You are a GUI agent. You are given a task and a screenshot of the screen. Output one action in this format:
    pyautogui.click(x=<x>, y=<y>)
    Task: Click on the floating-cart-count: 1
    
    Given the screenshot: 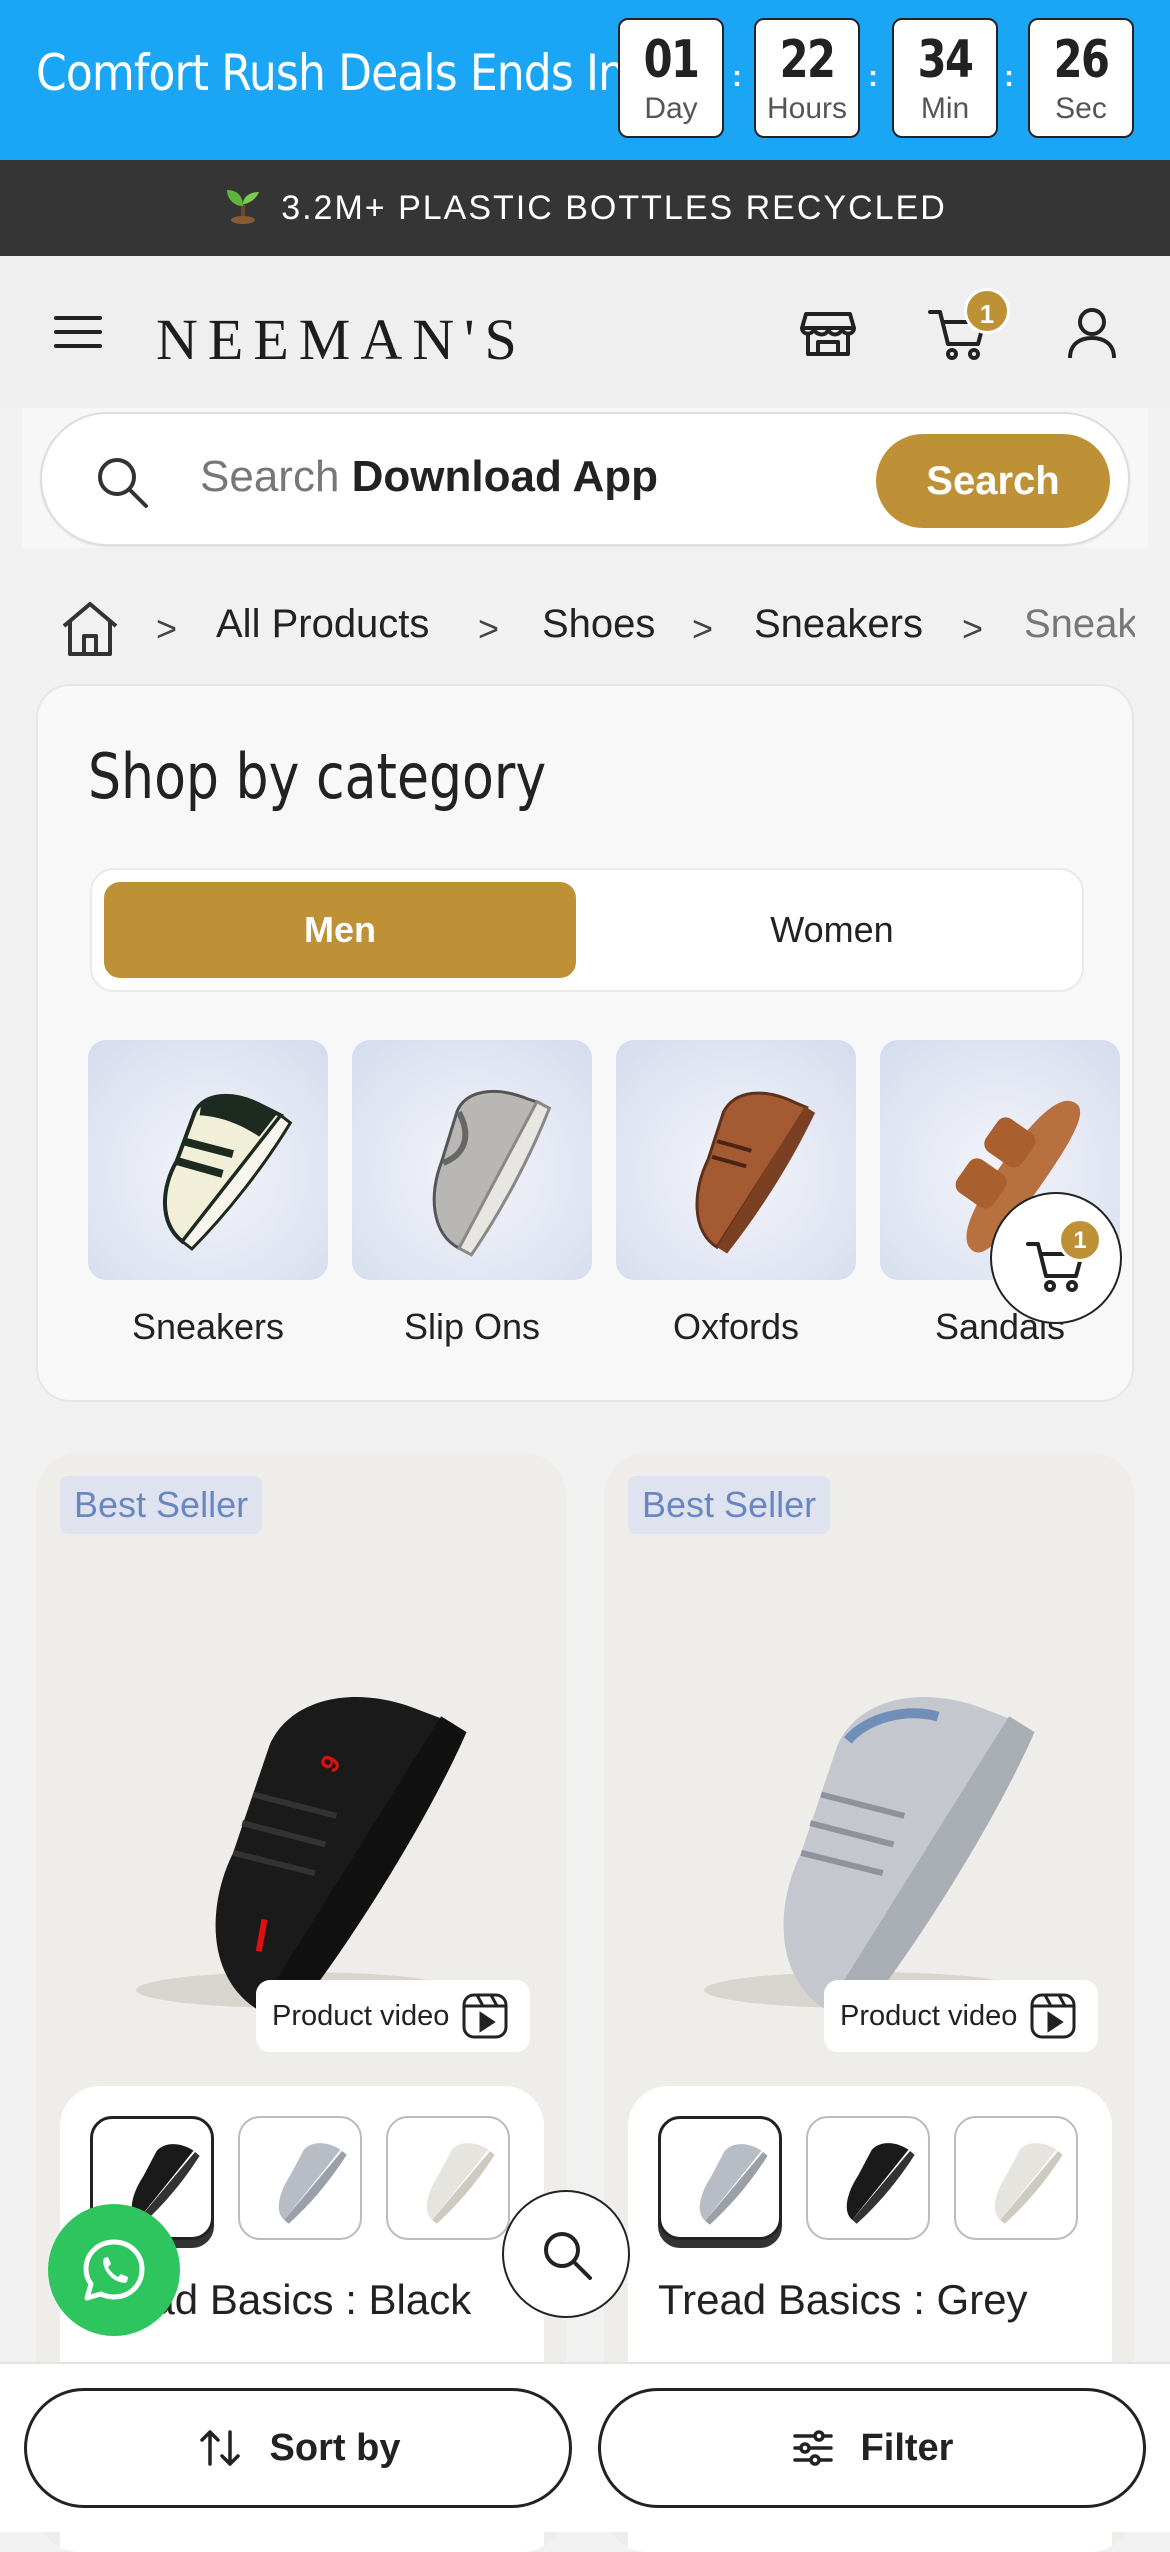 What is the action you would take?
    pyautogui.click(x=1080, y=1240)
    